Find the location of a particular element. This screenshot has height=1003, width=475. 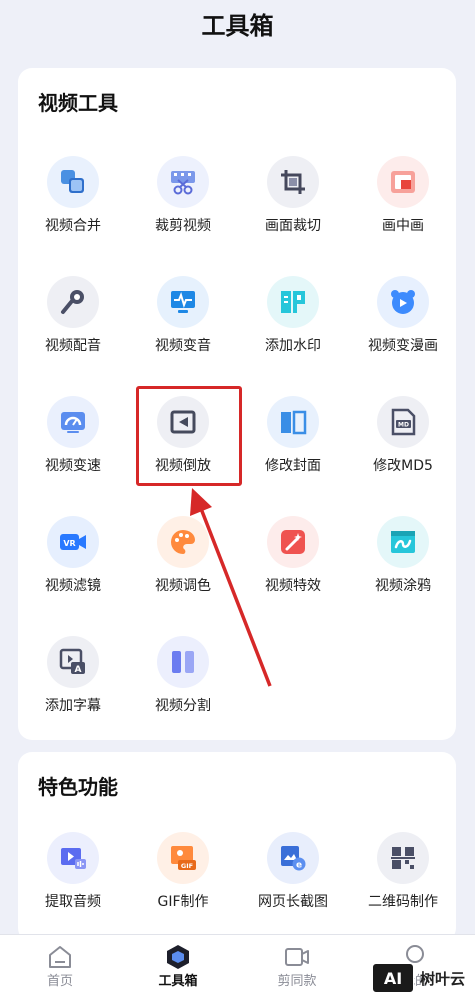

tool-label: GIF制作 is located at coordinates (183, 902).